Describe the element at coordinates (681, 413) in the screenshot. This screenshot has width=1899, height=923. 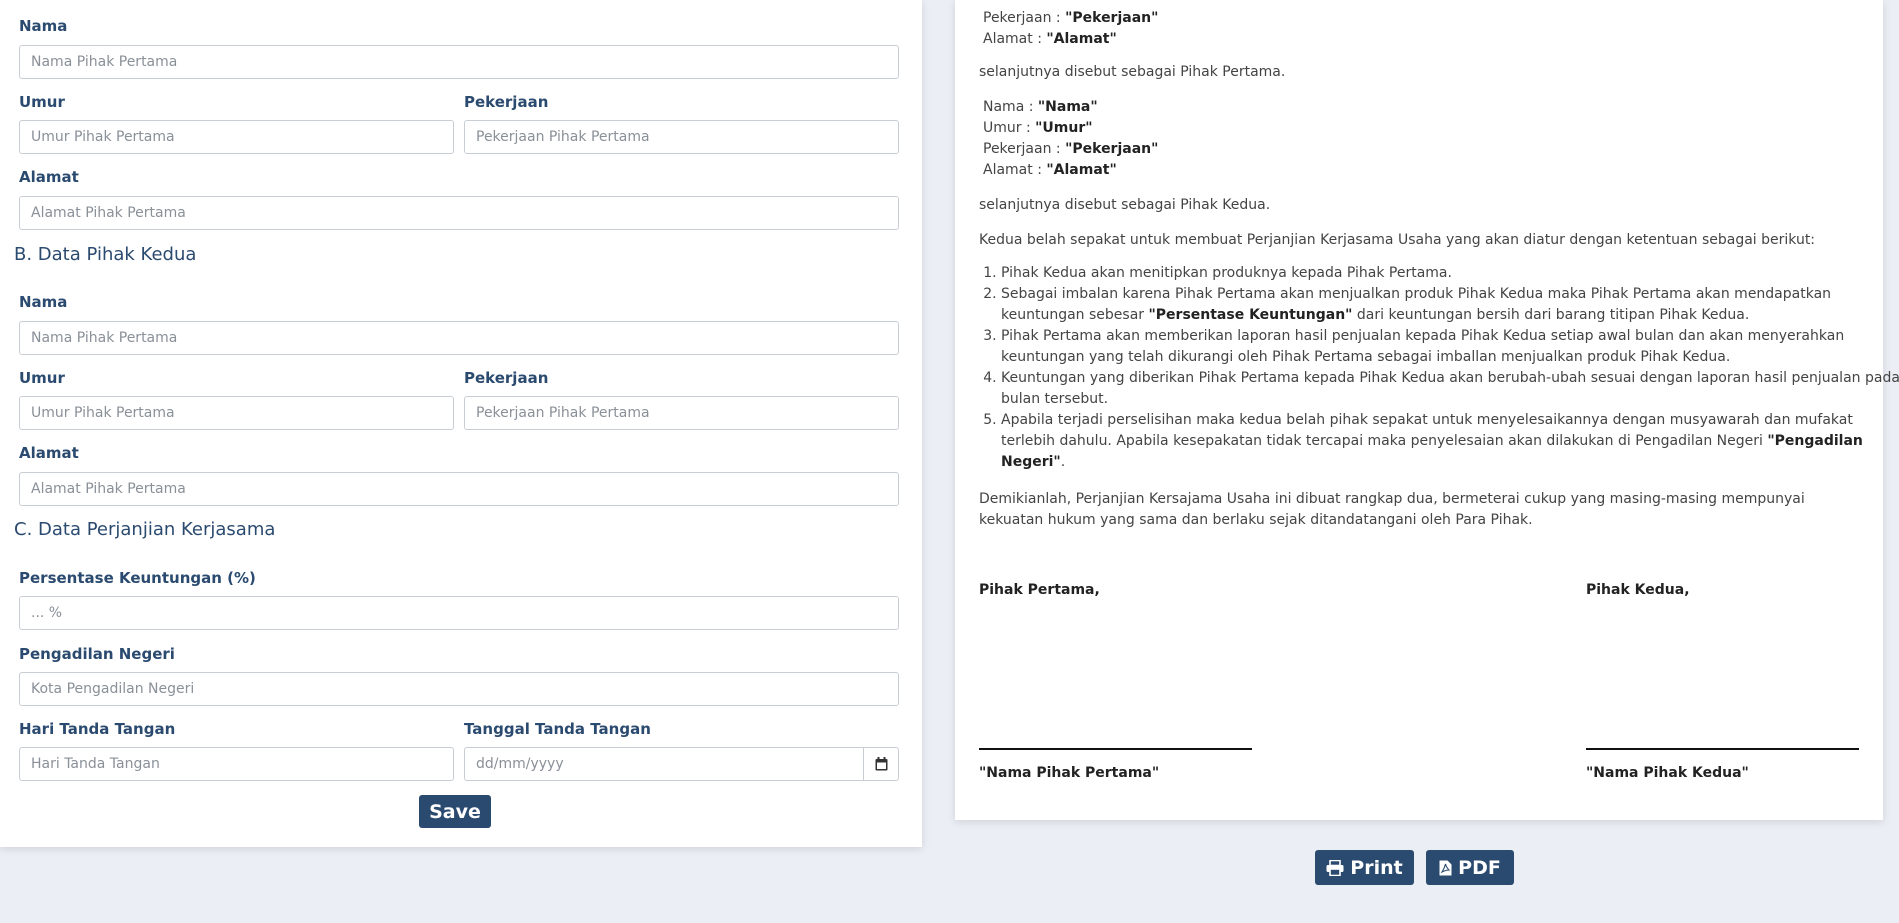
I see `second-party-job-input` at that location.